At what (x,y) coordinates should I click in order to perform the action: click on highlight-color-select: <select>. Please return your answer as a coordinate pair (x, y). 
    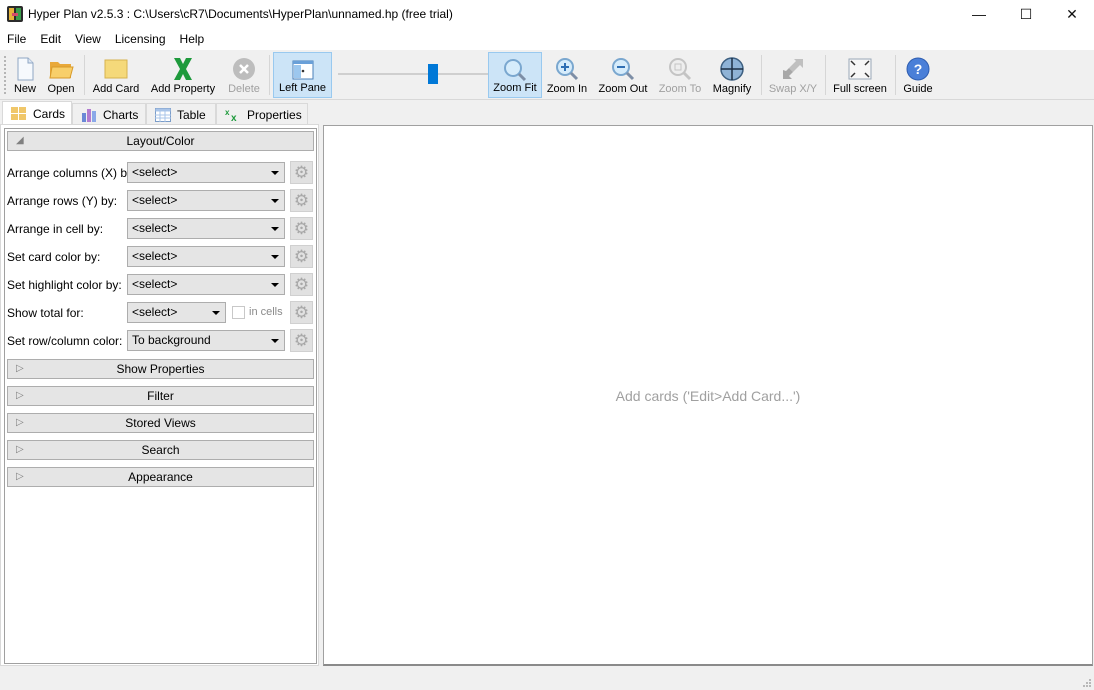
    Looking at the image, I should click on (206, 284).